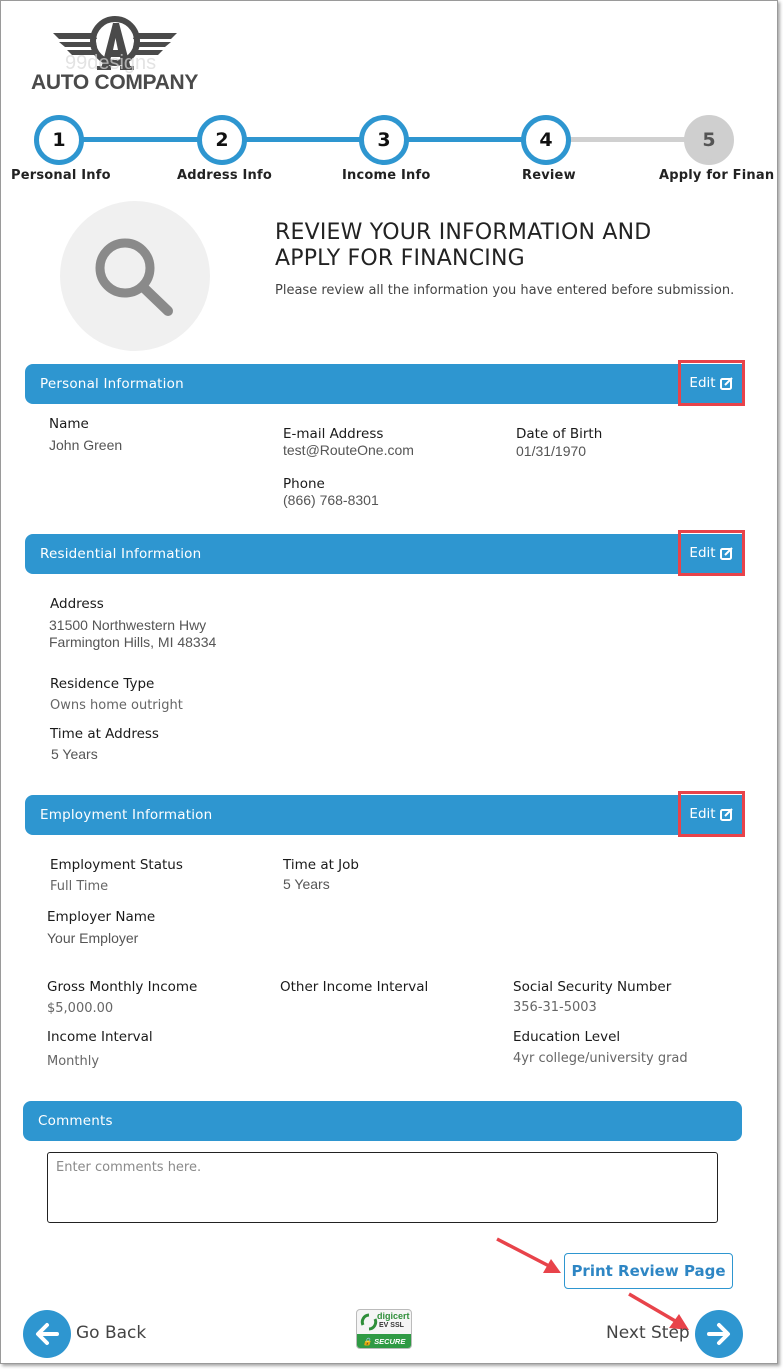 The width and height of the screenshot is (783, 1369). I want to click on step-4-label: Review, so click(549, 175).